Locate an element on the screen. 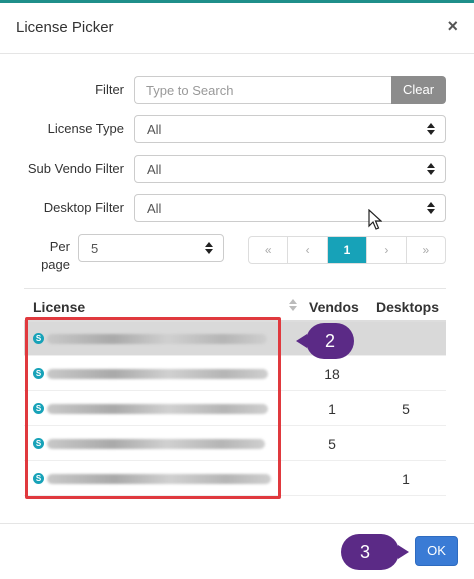 This screenshot has height=579, width=474. dialog-header: License Picker × is located at coordinates (237, 28).